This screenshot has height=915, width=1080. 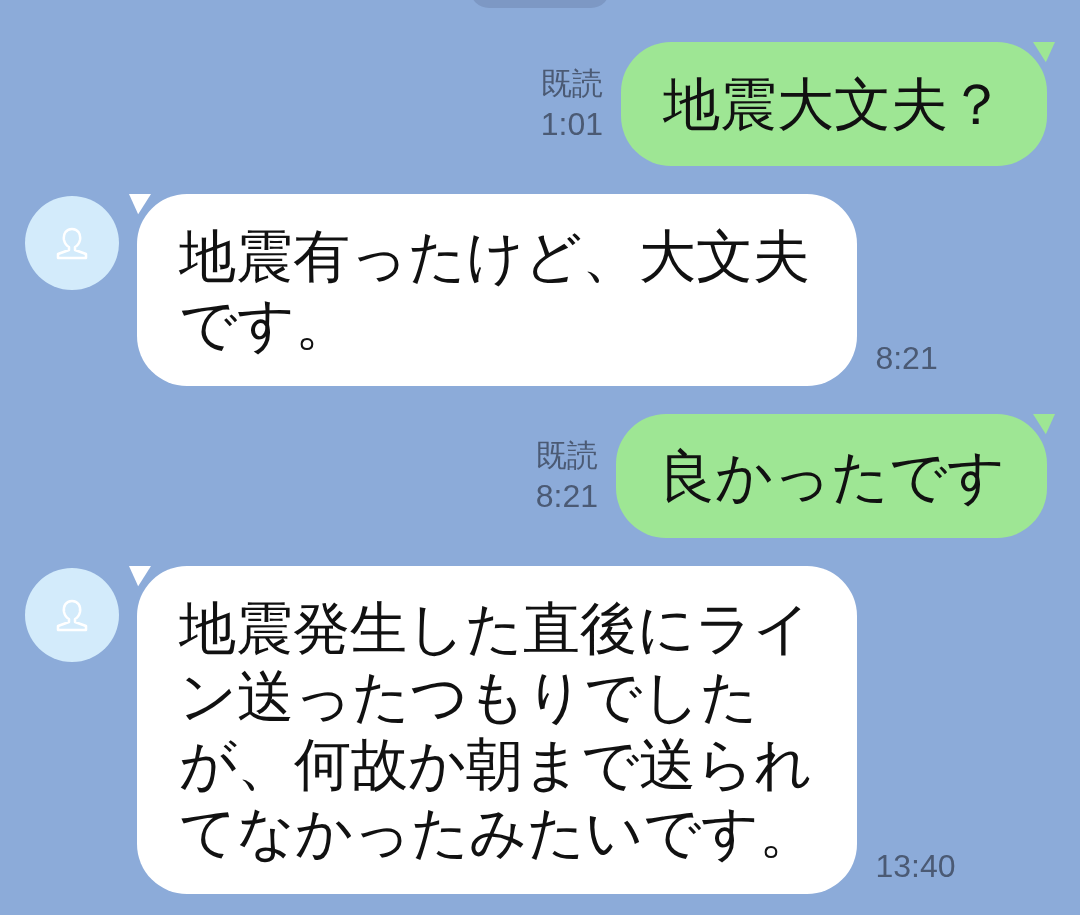 What do you see at coordinates (834, 104) in the screenshot?
I see `message-bubble: 地震大文夫？` at bounding box center [834, 104].